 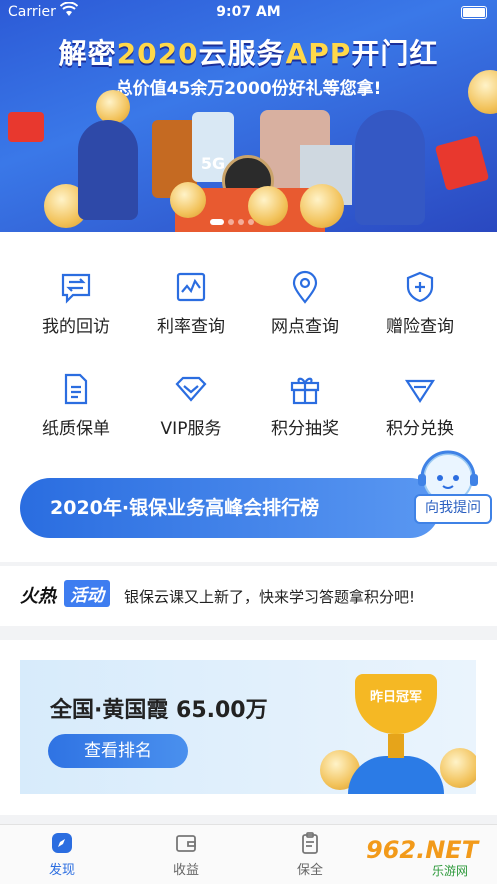 What do you see at coordinates (248, 53) in the screenshot?
I see `banner-title: 解密2020云服务APP开门红` at bounding box center [248, 53].